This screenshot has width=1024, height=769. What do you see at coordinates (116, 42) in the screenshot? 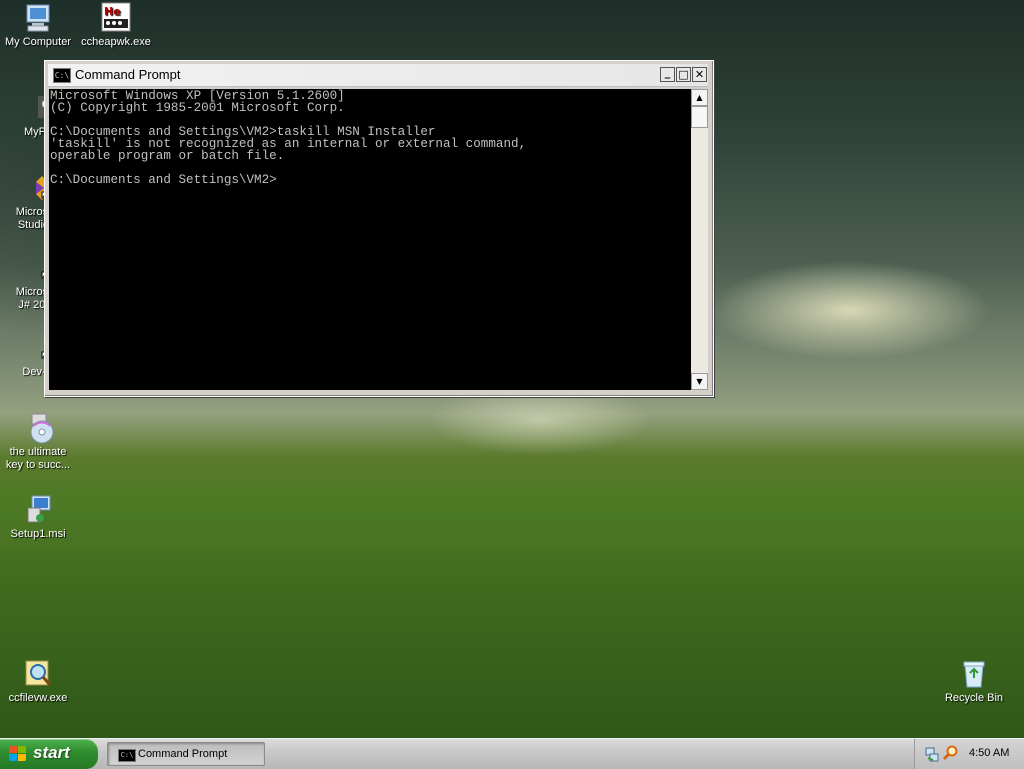
I see `desktop-icon-label: ccheapwk.exe` at bounding box center [116, 42].